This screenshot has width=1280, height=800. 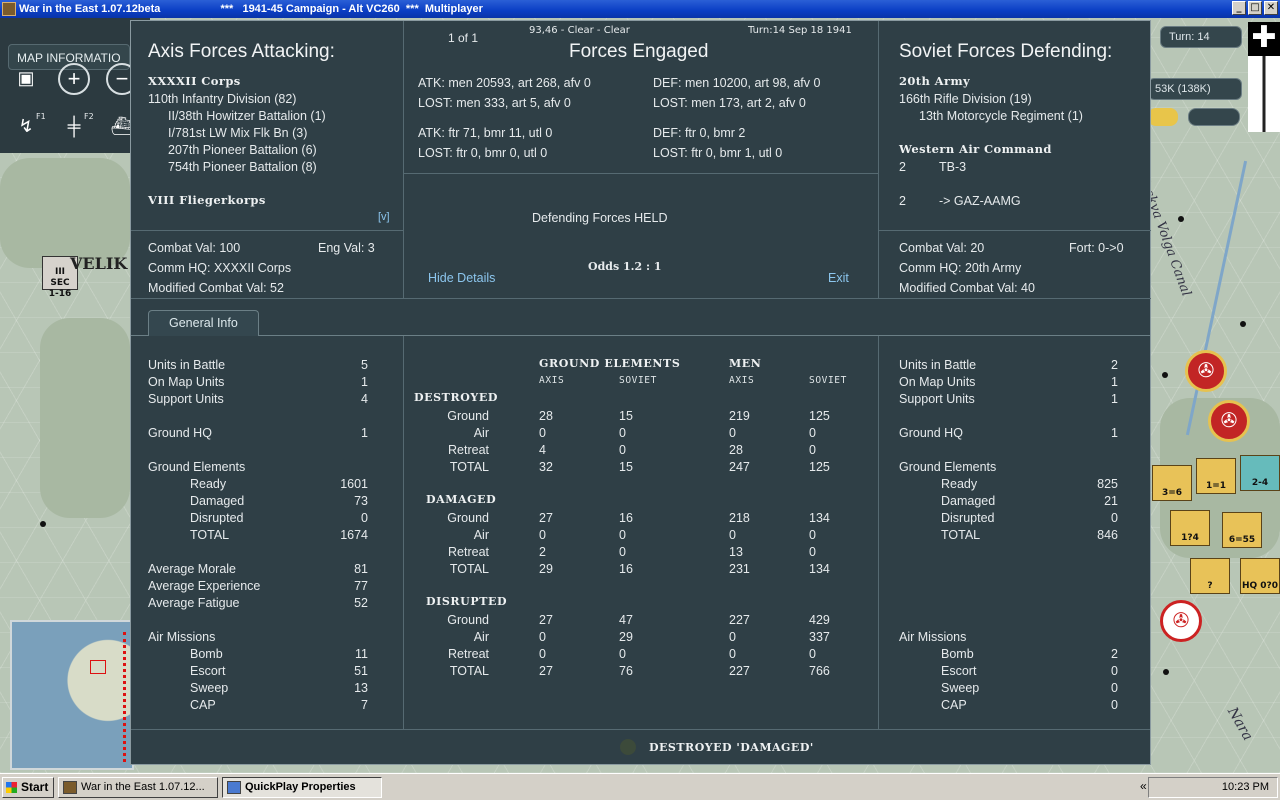 What do you see at coordinates (1181, 621) in the screenshot?
I see `soviet-airbase-icon: ✇` at bounding box center [1181, 621].